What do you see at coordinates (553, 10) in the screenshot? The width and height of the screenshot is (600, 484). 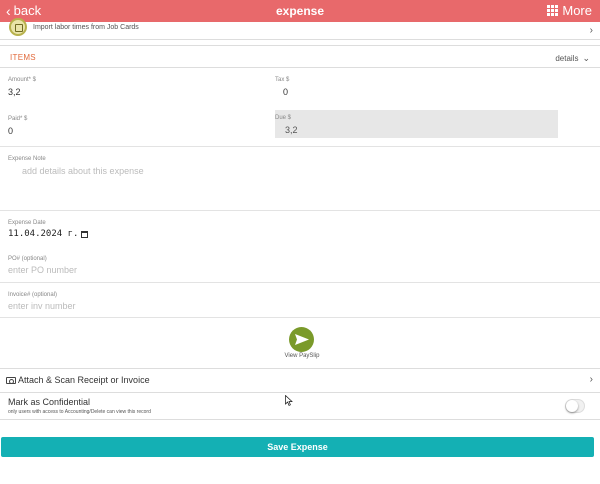 I see `grid-icon` at bounding box center [553, 10].